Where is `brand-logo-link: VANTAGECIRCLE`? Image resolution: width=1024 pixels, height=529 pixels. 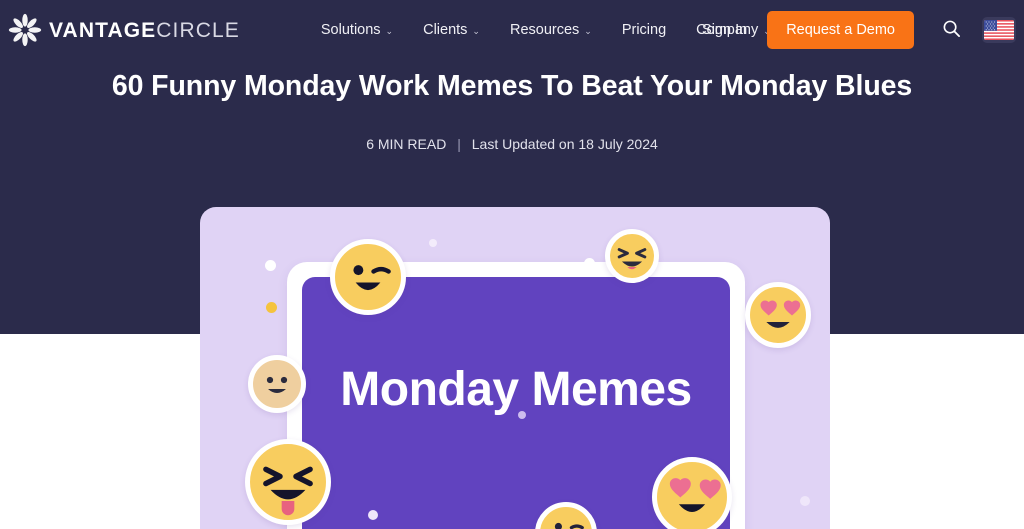 brand-logo-link: VANTAGECIRCLE is located at coordinates (124, 30).